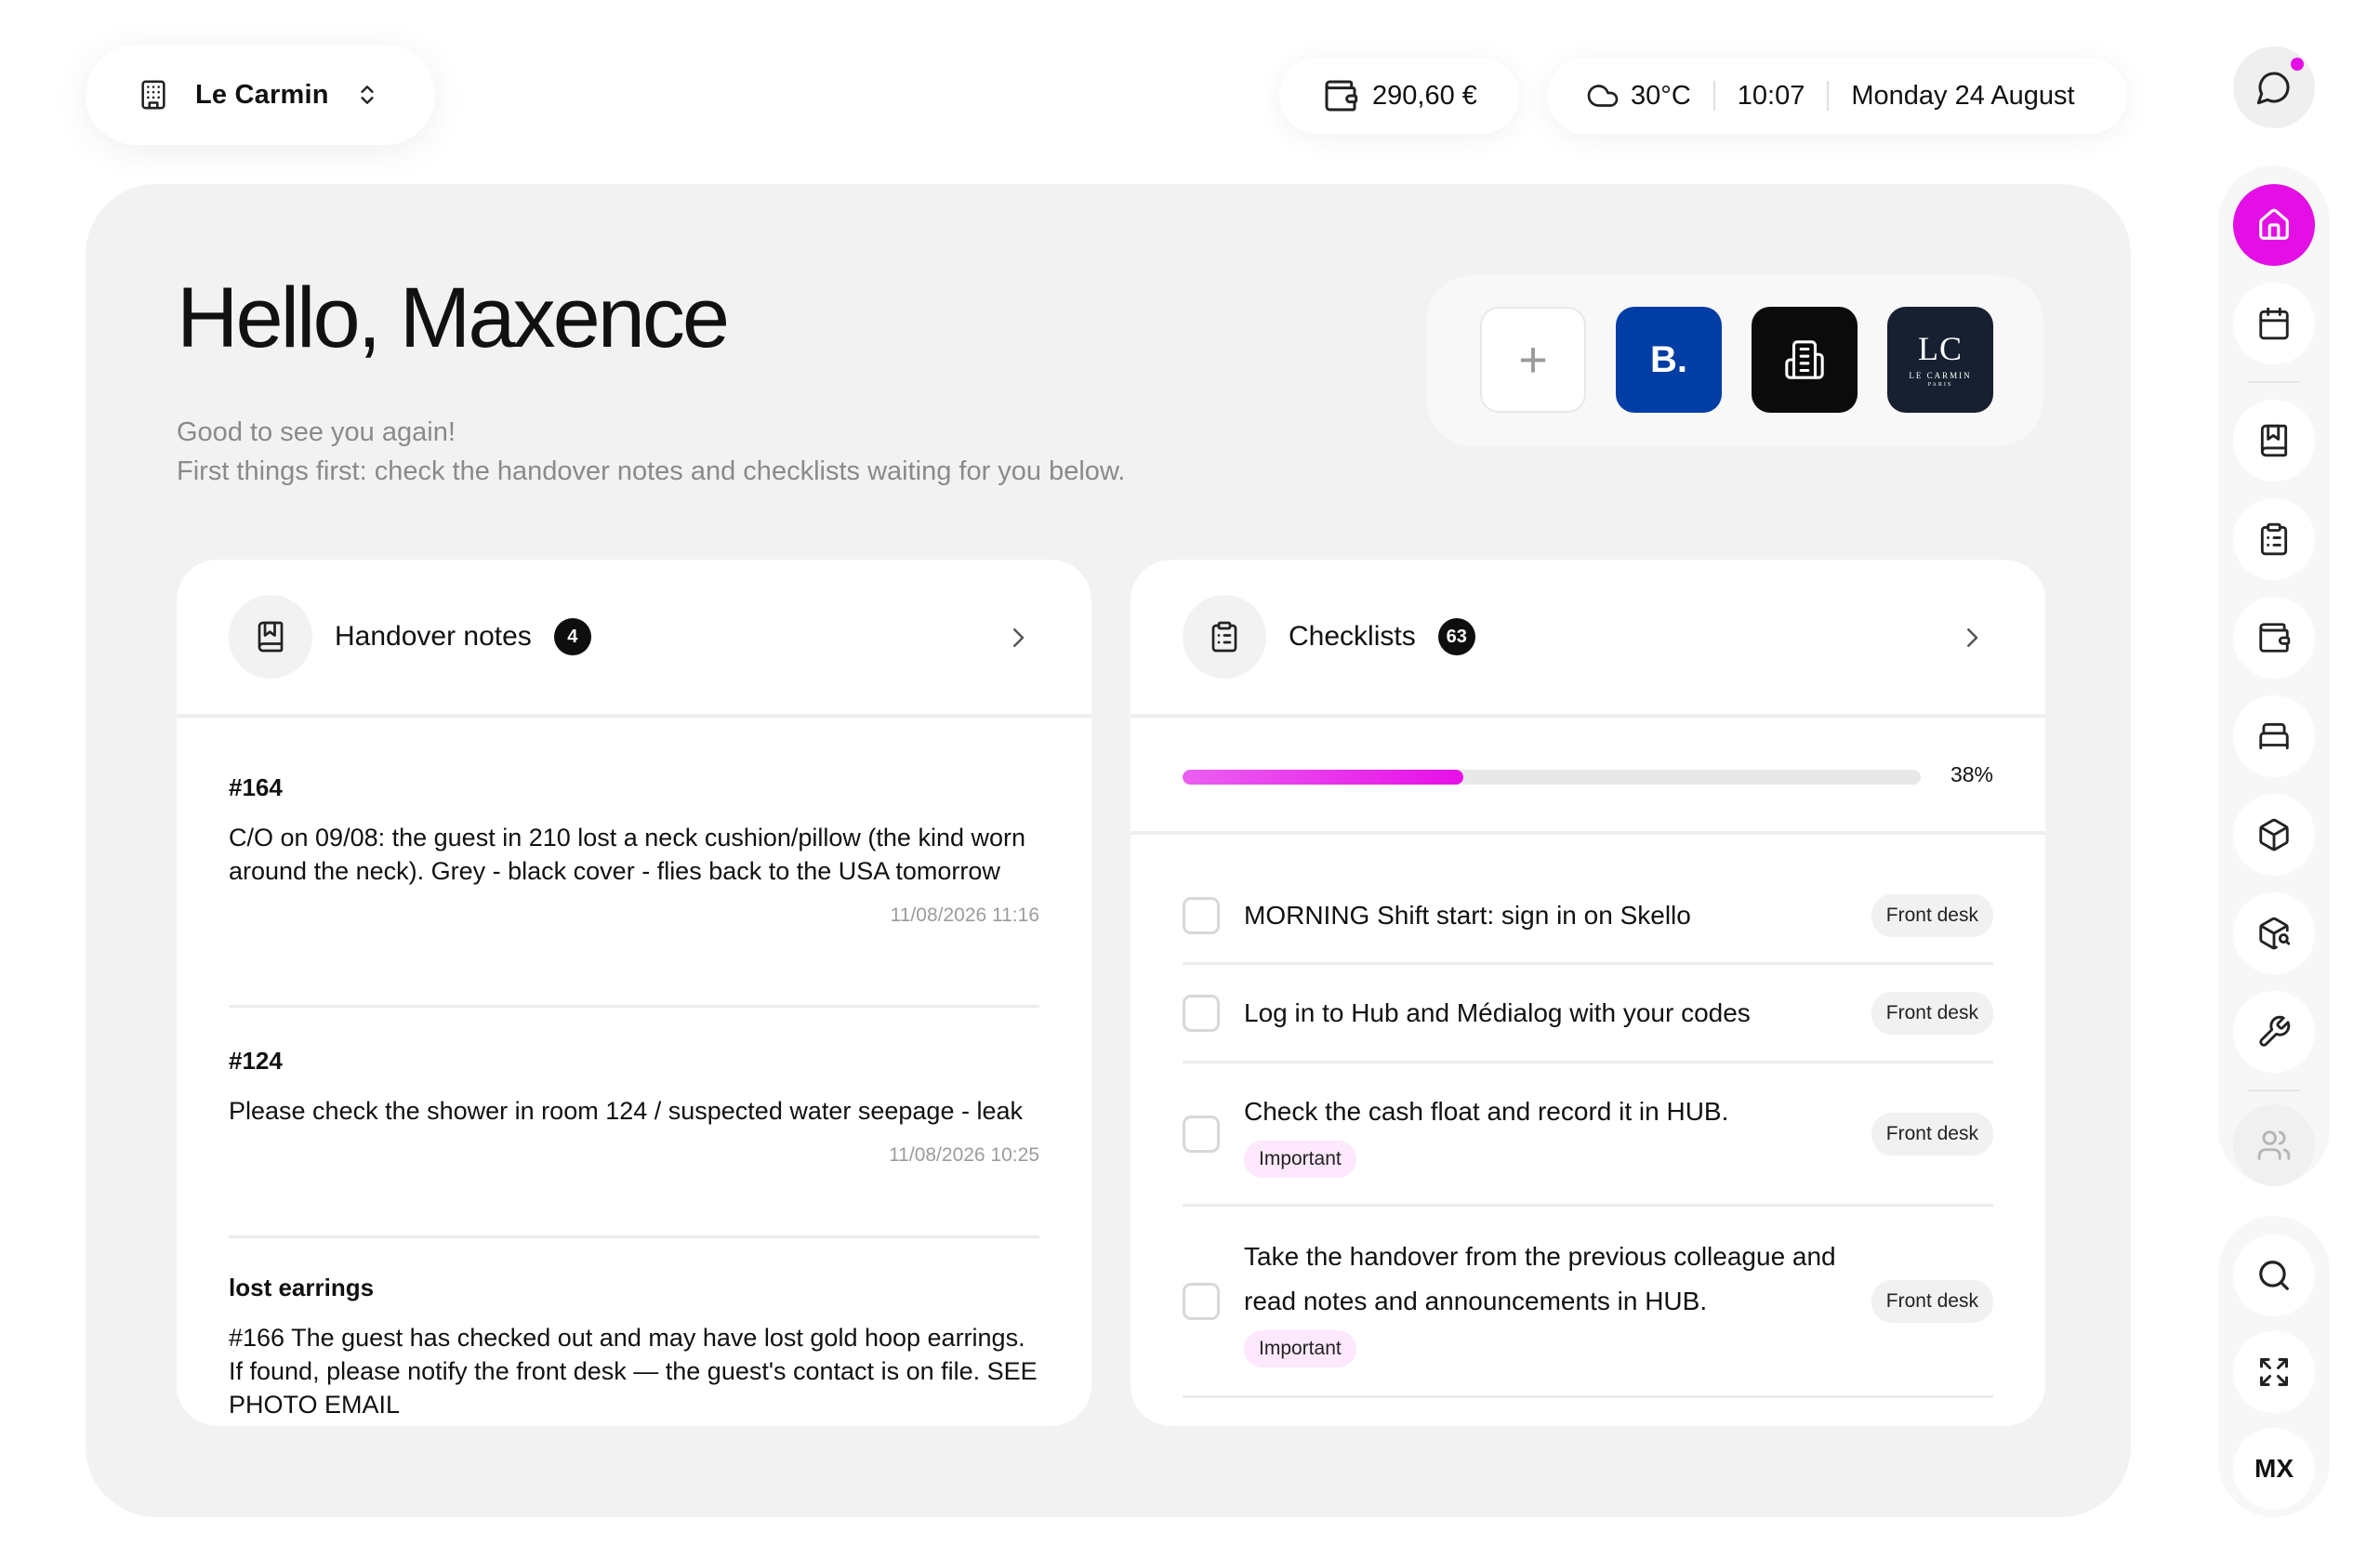 The height and width of the screenshot is (1545, 2380). Describe the element at coordinates (1552, 777) in the screenshot. I see `progress-track` at that location.